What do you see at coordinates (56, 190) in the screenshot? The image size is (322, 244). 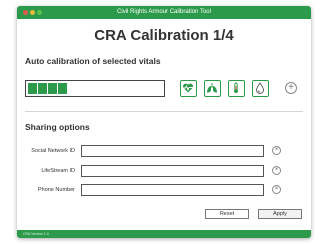 I see `phone-number-label: Phone Number` at bounding box center [56, 190].